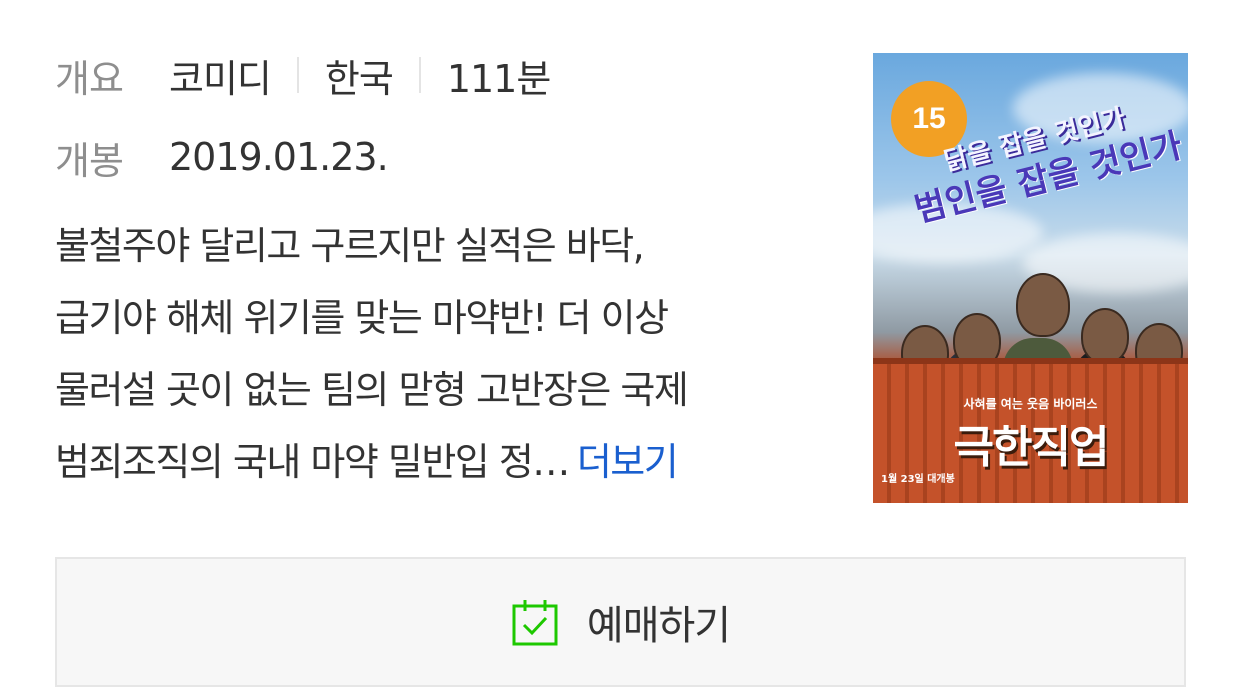 The image size is (1242, 698). I want to click on runtime-value: 111분, so click(498, 78).